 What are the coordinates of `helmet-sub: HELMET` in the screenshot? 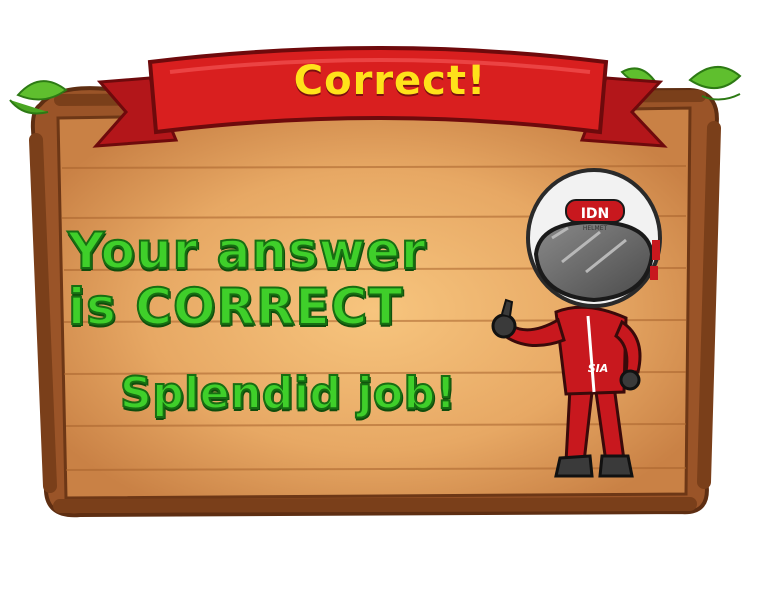 It's located at (595, 228).